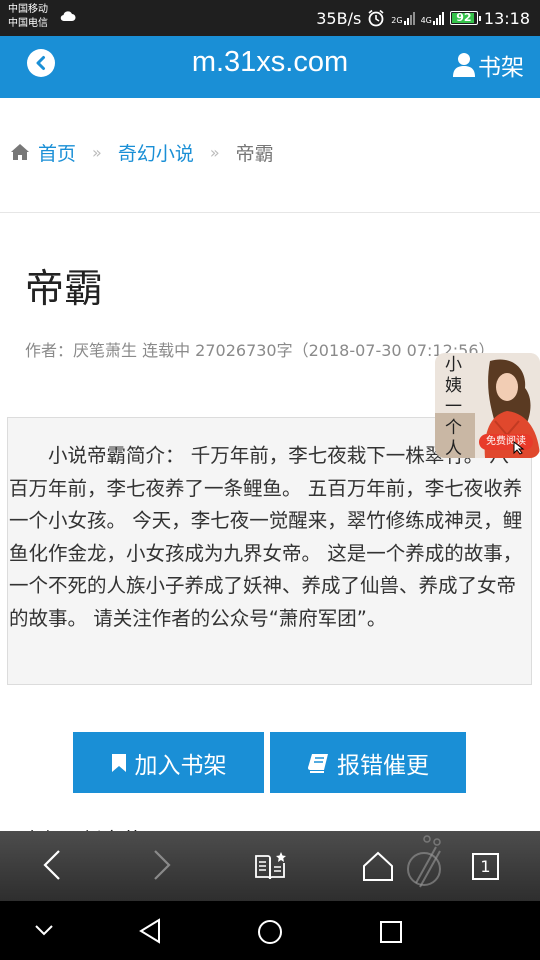 The width and height of the screenshot is (540, 960). Describe the element at coordinates (318, 763) in the screenshot. I see `book-icon` at that location.